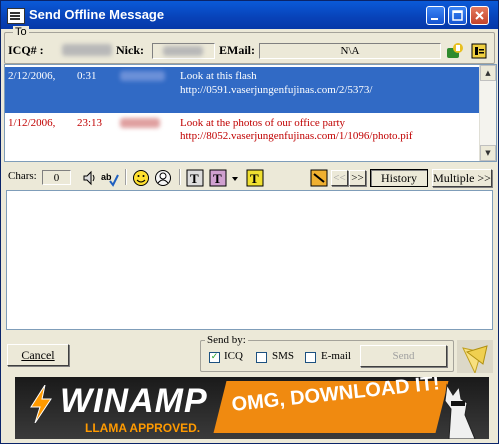 The height and width of the screenshot is (444, 499). What do you see at coordinates (163, 178) in the screenshot?
I see `contacts-icon` at bounding box center [163, 178].